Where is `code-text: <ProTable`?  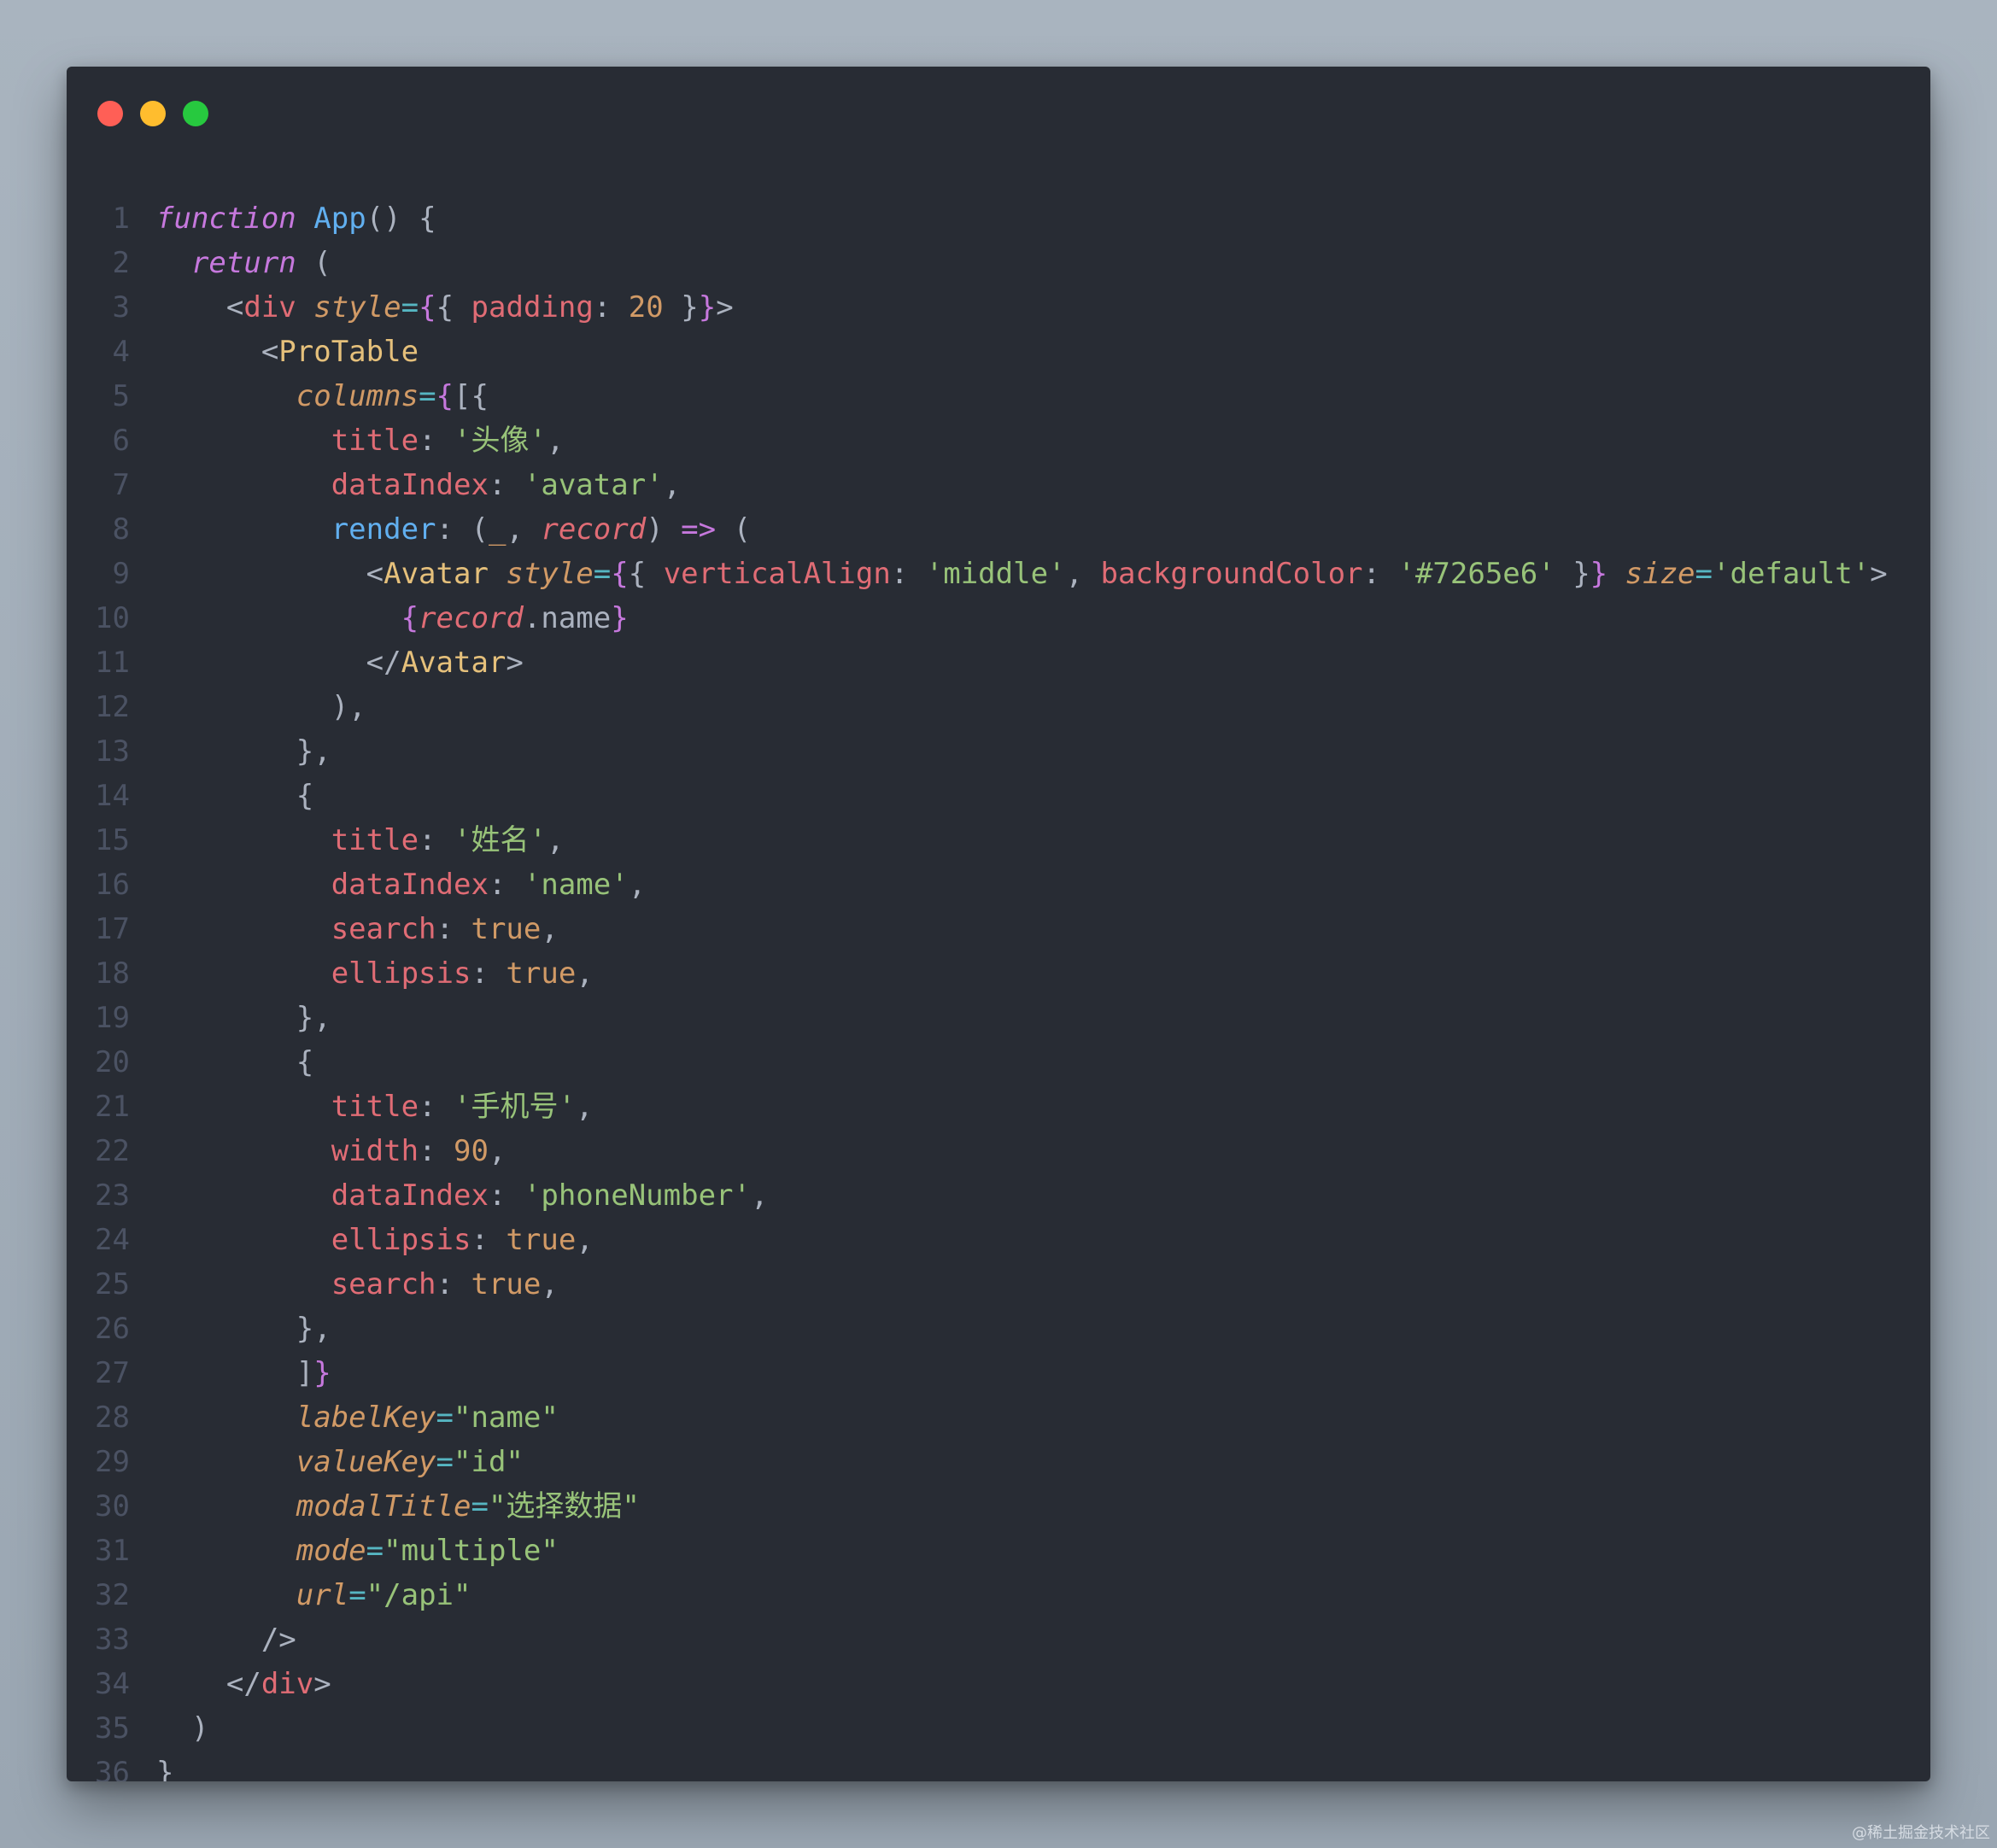
code-text: <ProTable is located at coordinates (287, 352).